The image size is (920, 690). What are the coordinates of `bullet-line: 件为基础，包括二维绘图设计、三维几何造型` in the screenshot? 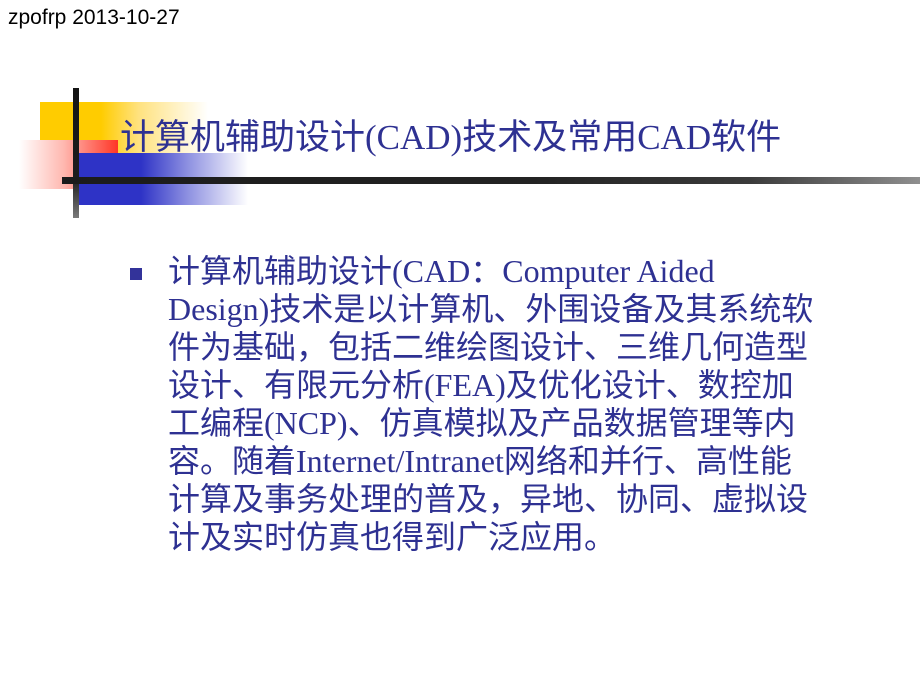 It's located at (488, 347).